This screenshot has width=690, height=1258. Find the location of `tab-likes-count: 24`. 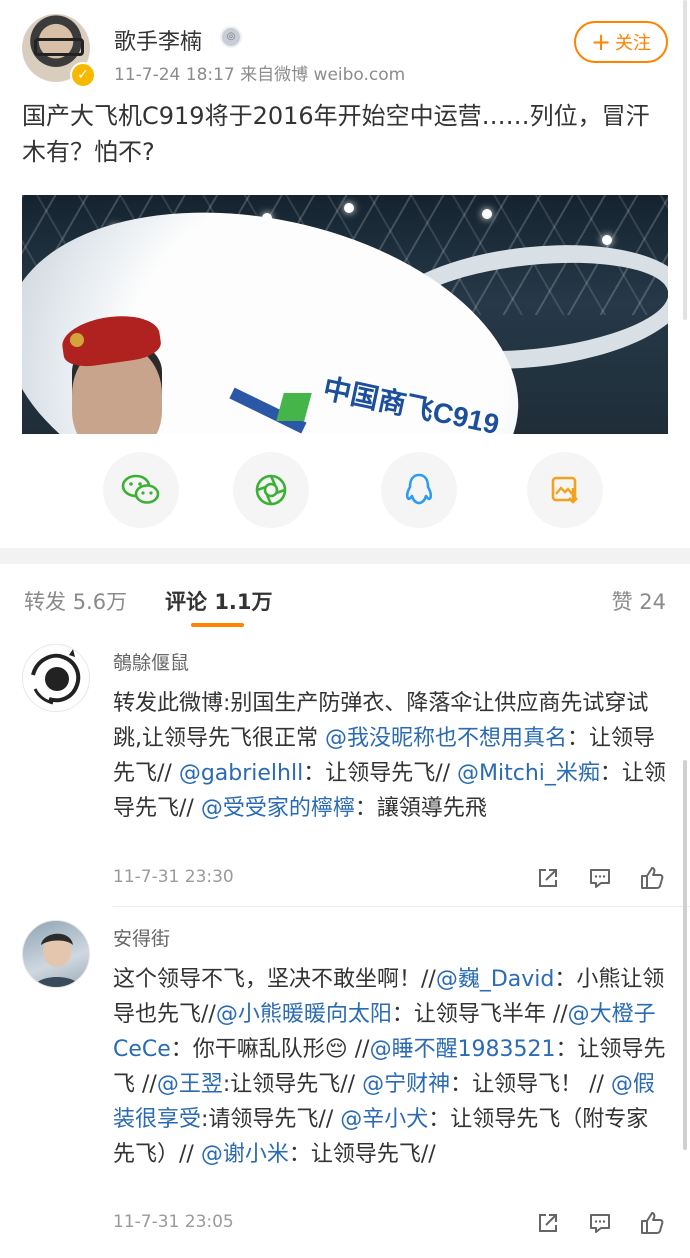

tab-likes-count: 24 is located at coordinates (652, 602).